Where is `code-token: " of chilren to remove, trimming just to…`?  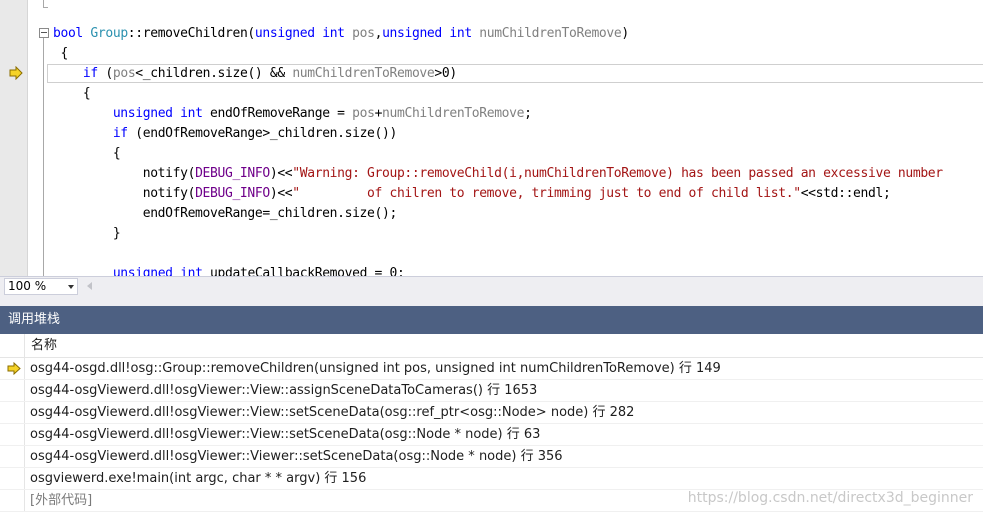
code-token: " of chilren to remove, trimming just to… is located at coordinates (546, 193).